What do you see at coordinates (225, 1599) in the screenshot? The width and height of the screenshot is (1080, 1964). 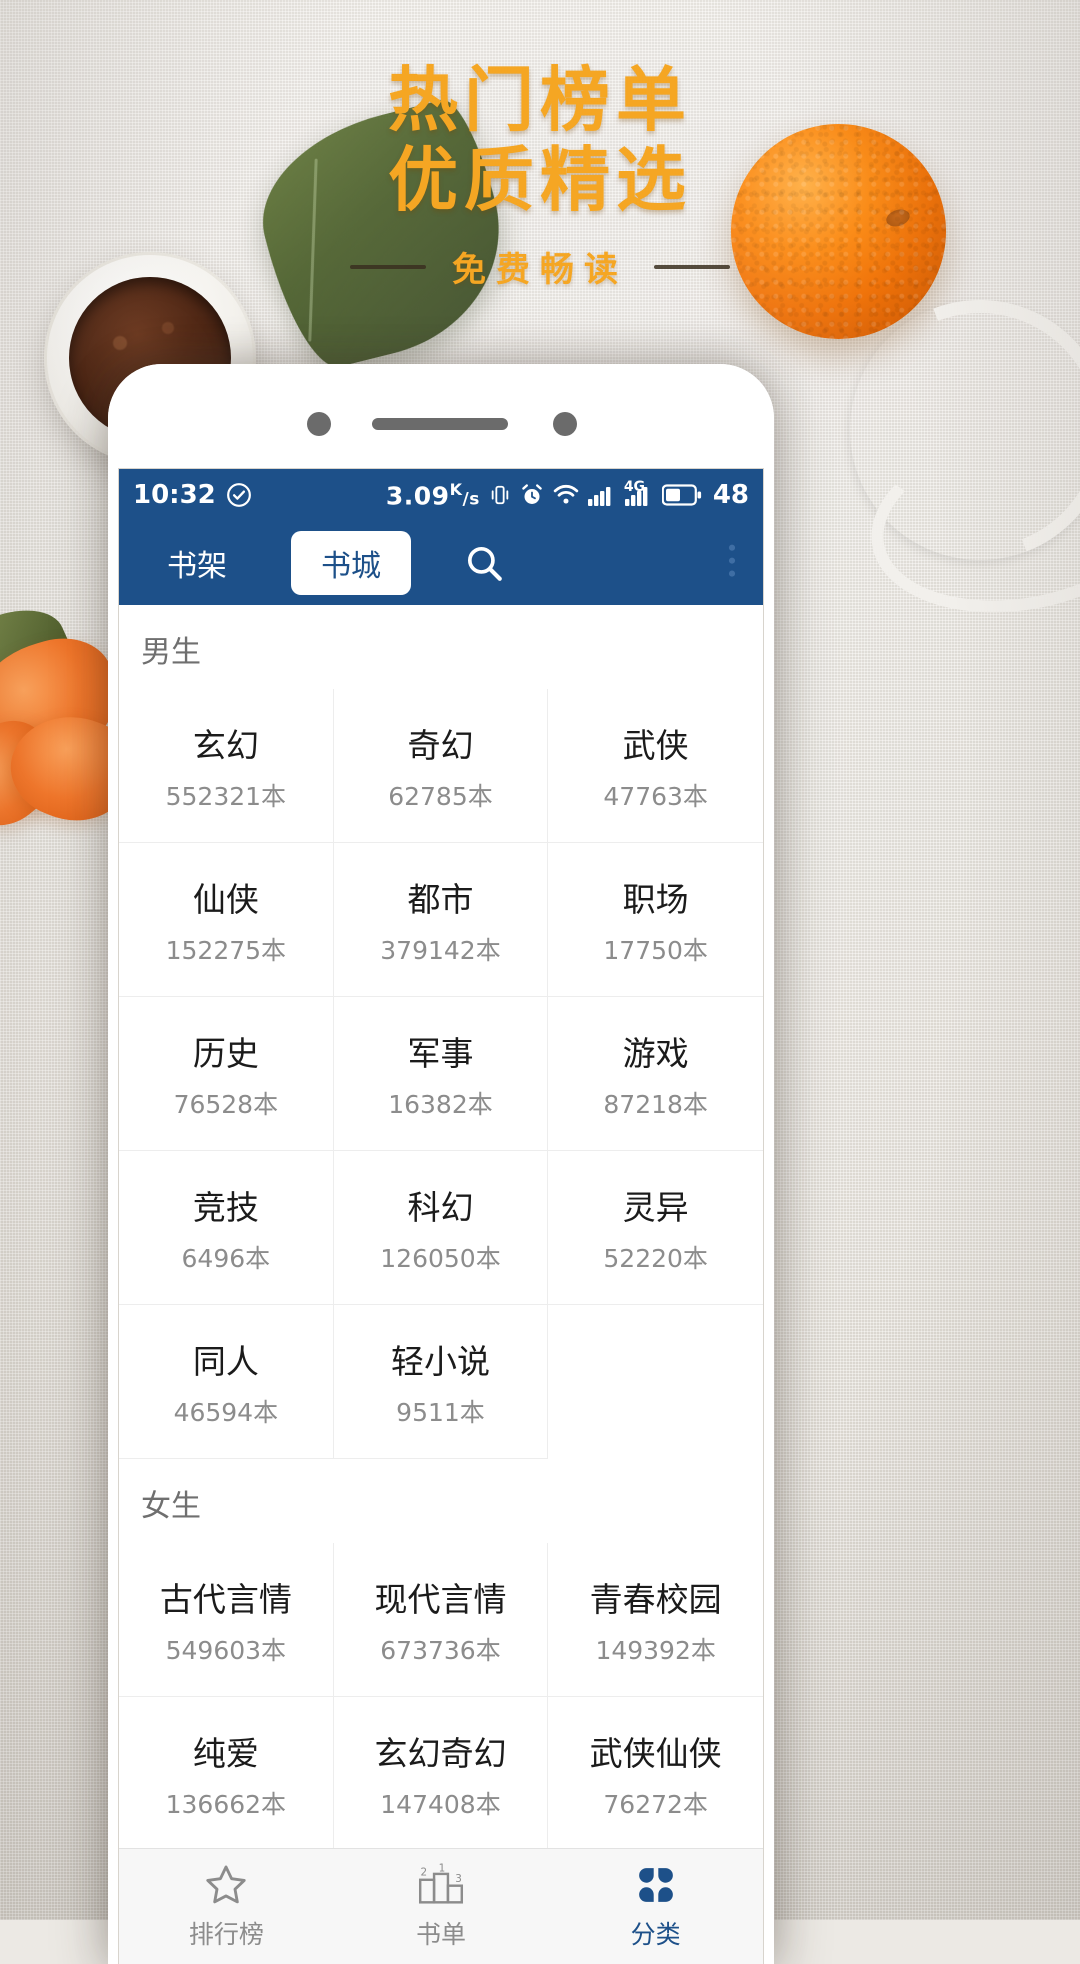 I see `category-name: 古代言情` at bounding box center [225, 1599].